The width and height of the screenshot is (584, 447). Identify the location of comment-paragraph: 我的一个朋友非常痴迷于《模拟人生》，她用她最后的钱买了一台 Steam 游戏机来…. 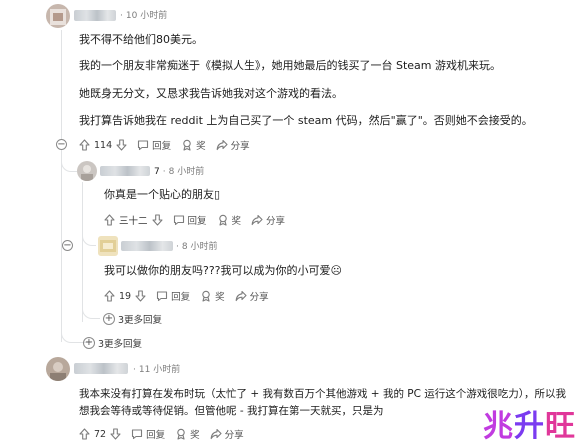
(290, 65).